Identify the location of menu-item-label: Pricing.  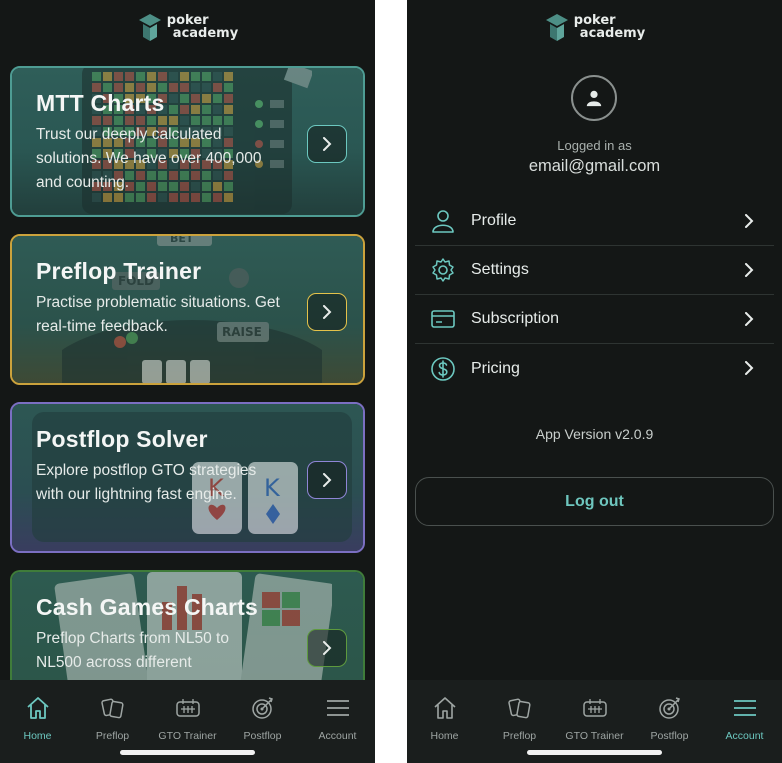
(495, 368).